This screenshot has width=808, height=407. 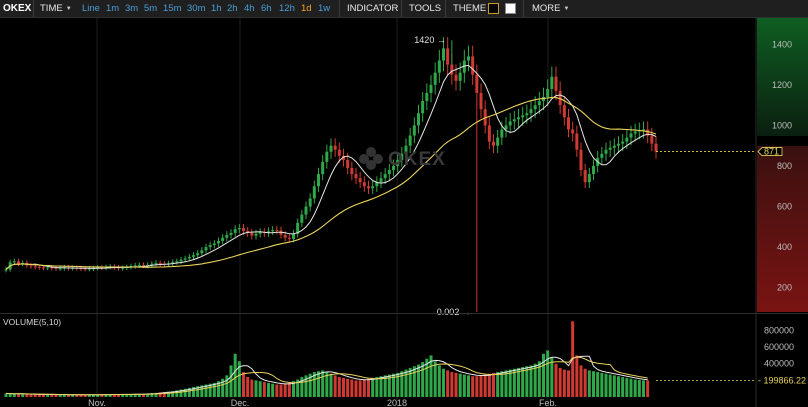 What do you see at coordinates (56, 8) in the screenshot?
I see `time-dropdown: TIME ▼` at bounding box center [56, 8].